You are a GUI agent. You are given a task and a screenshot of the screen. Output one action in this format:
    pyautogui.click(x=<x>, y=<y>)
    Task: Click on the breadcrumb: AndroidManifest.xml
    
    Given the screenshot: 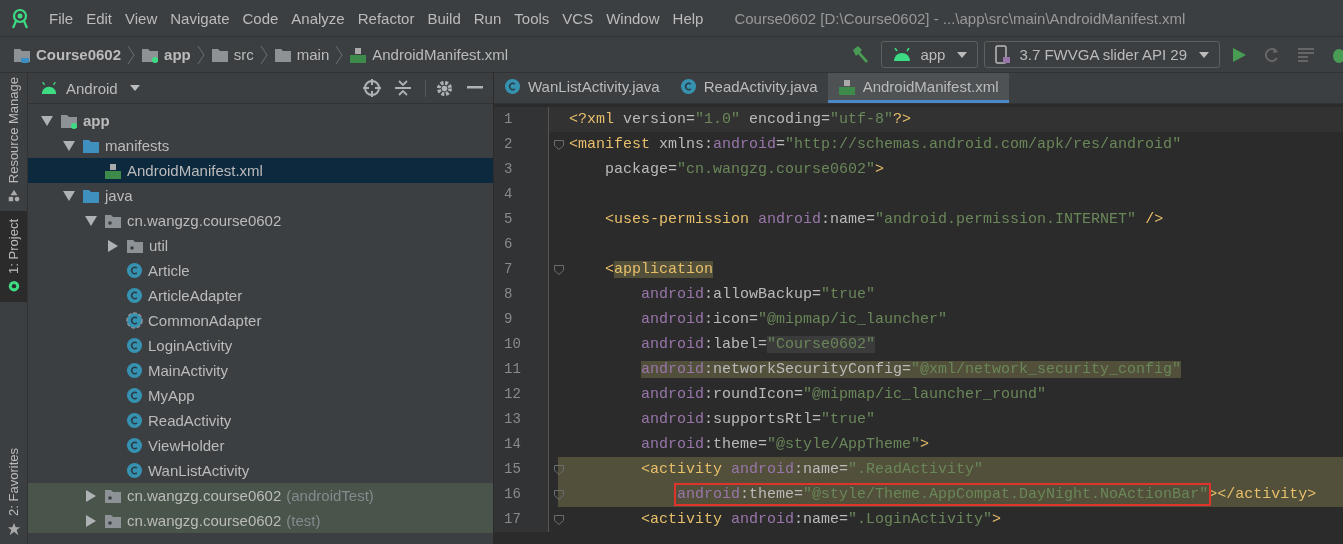 What is the action you would take?
    pyautogui.click(x=429, y=54)
    